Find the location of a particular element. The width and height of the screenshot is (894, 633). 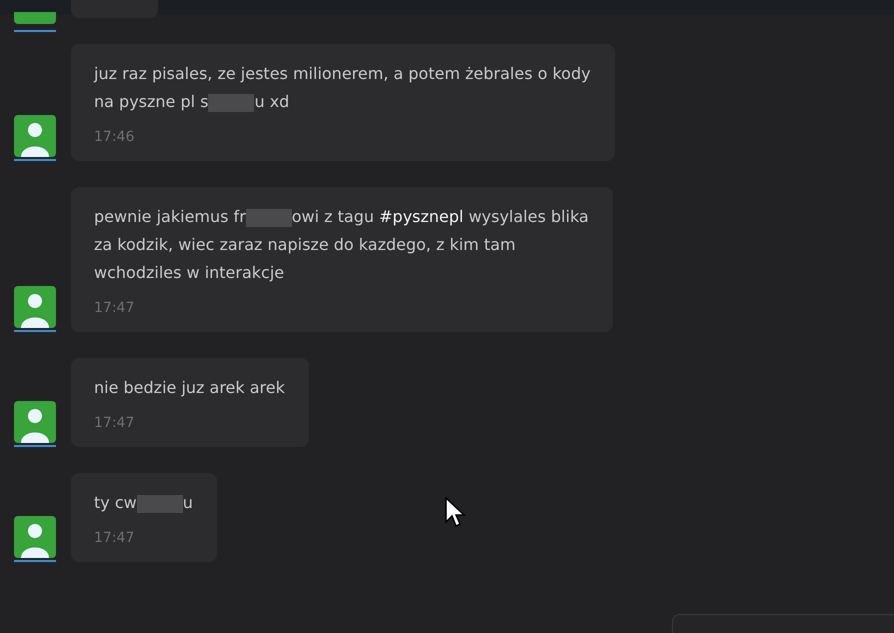

message-text: wchodziles w interakcje is located at coordinates (190, 273).